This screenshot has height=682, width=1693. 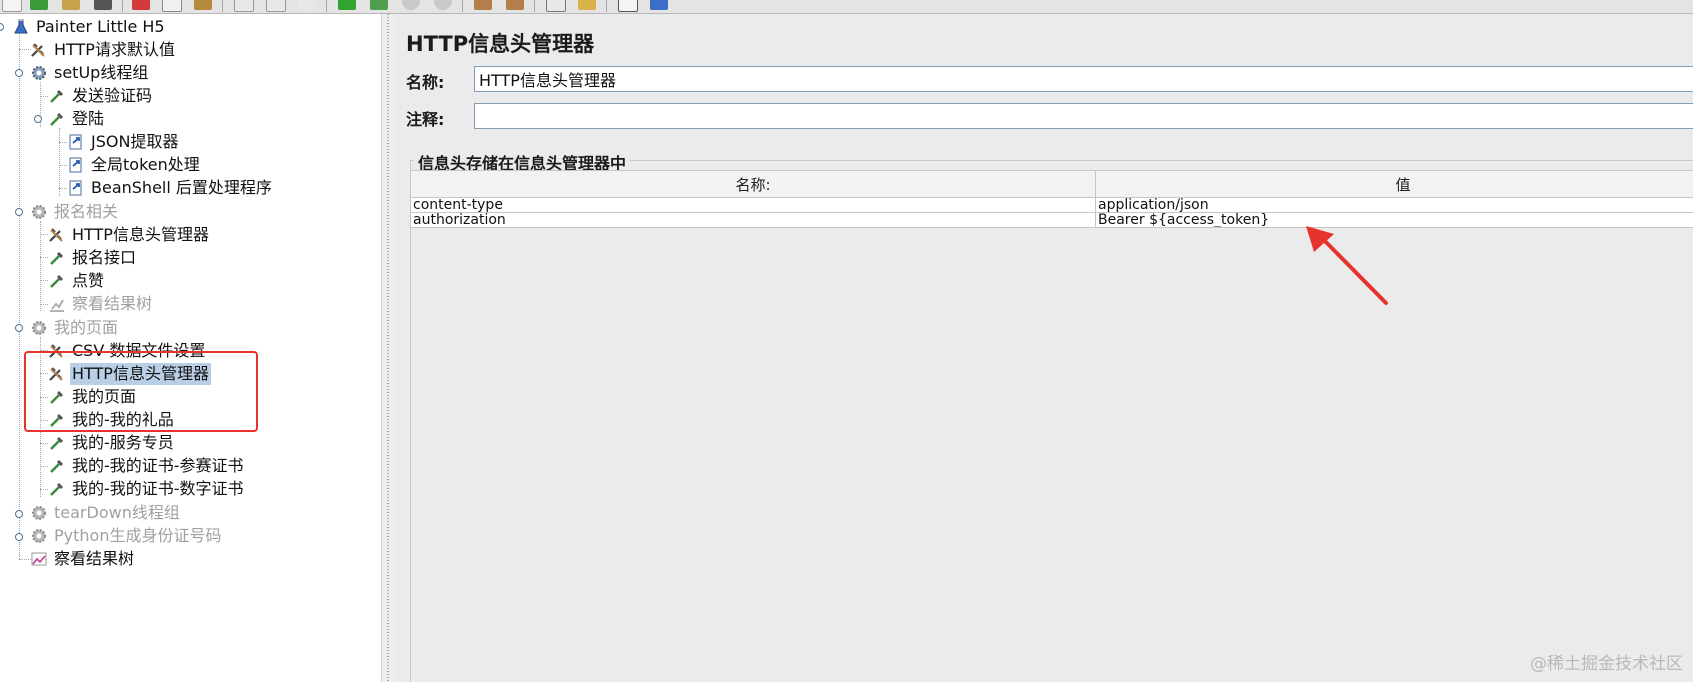 I want to click on panel-title: HTTP信息头管理器, so click(x=500, y=44).